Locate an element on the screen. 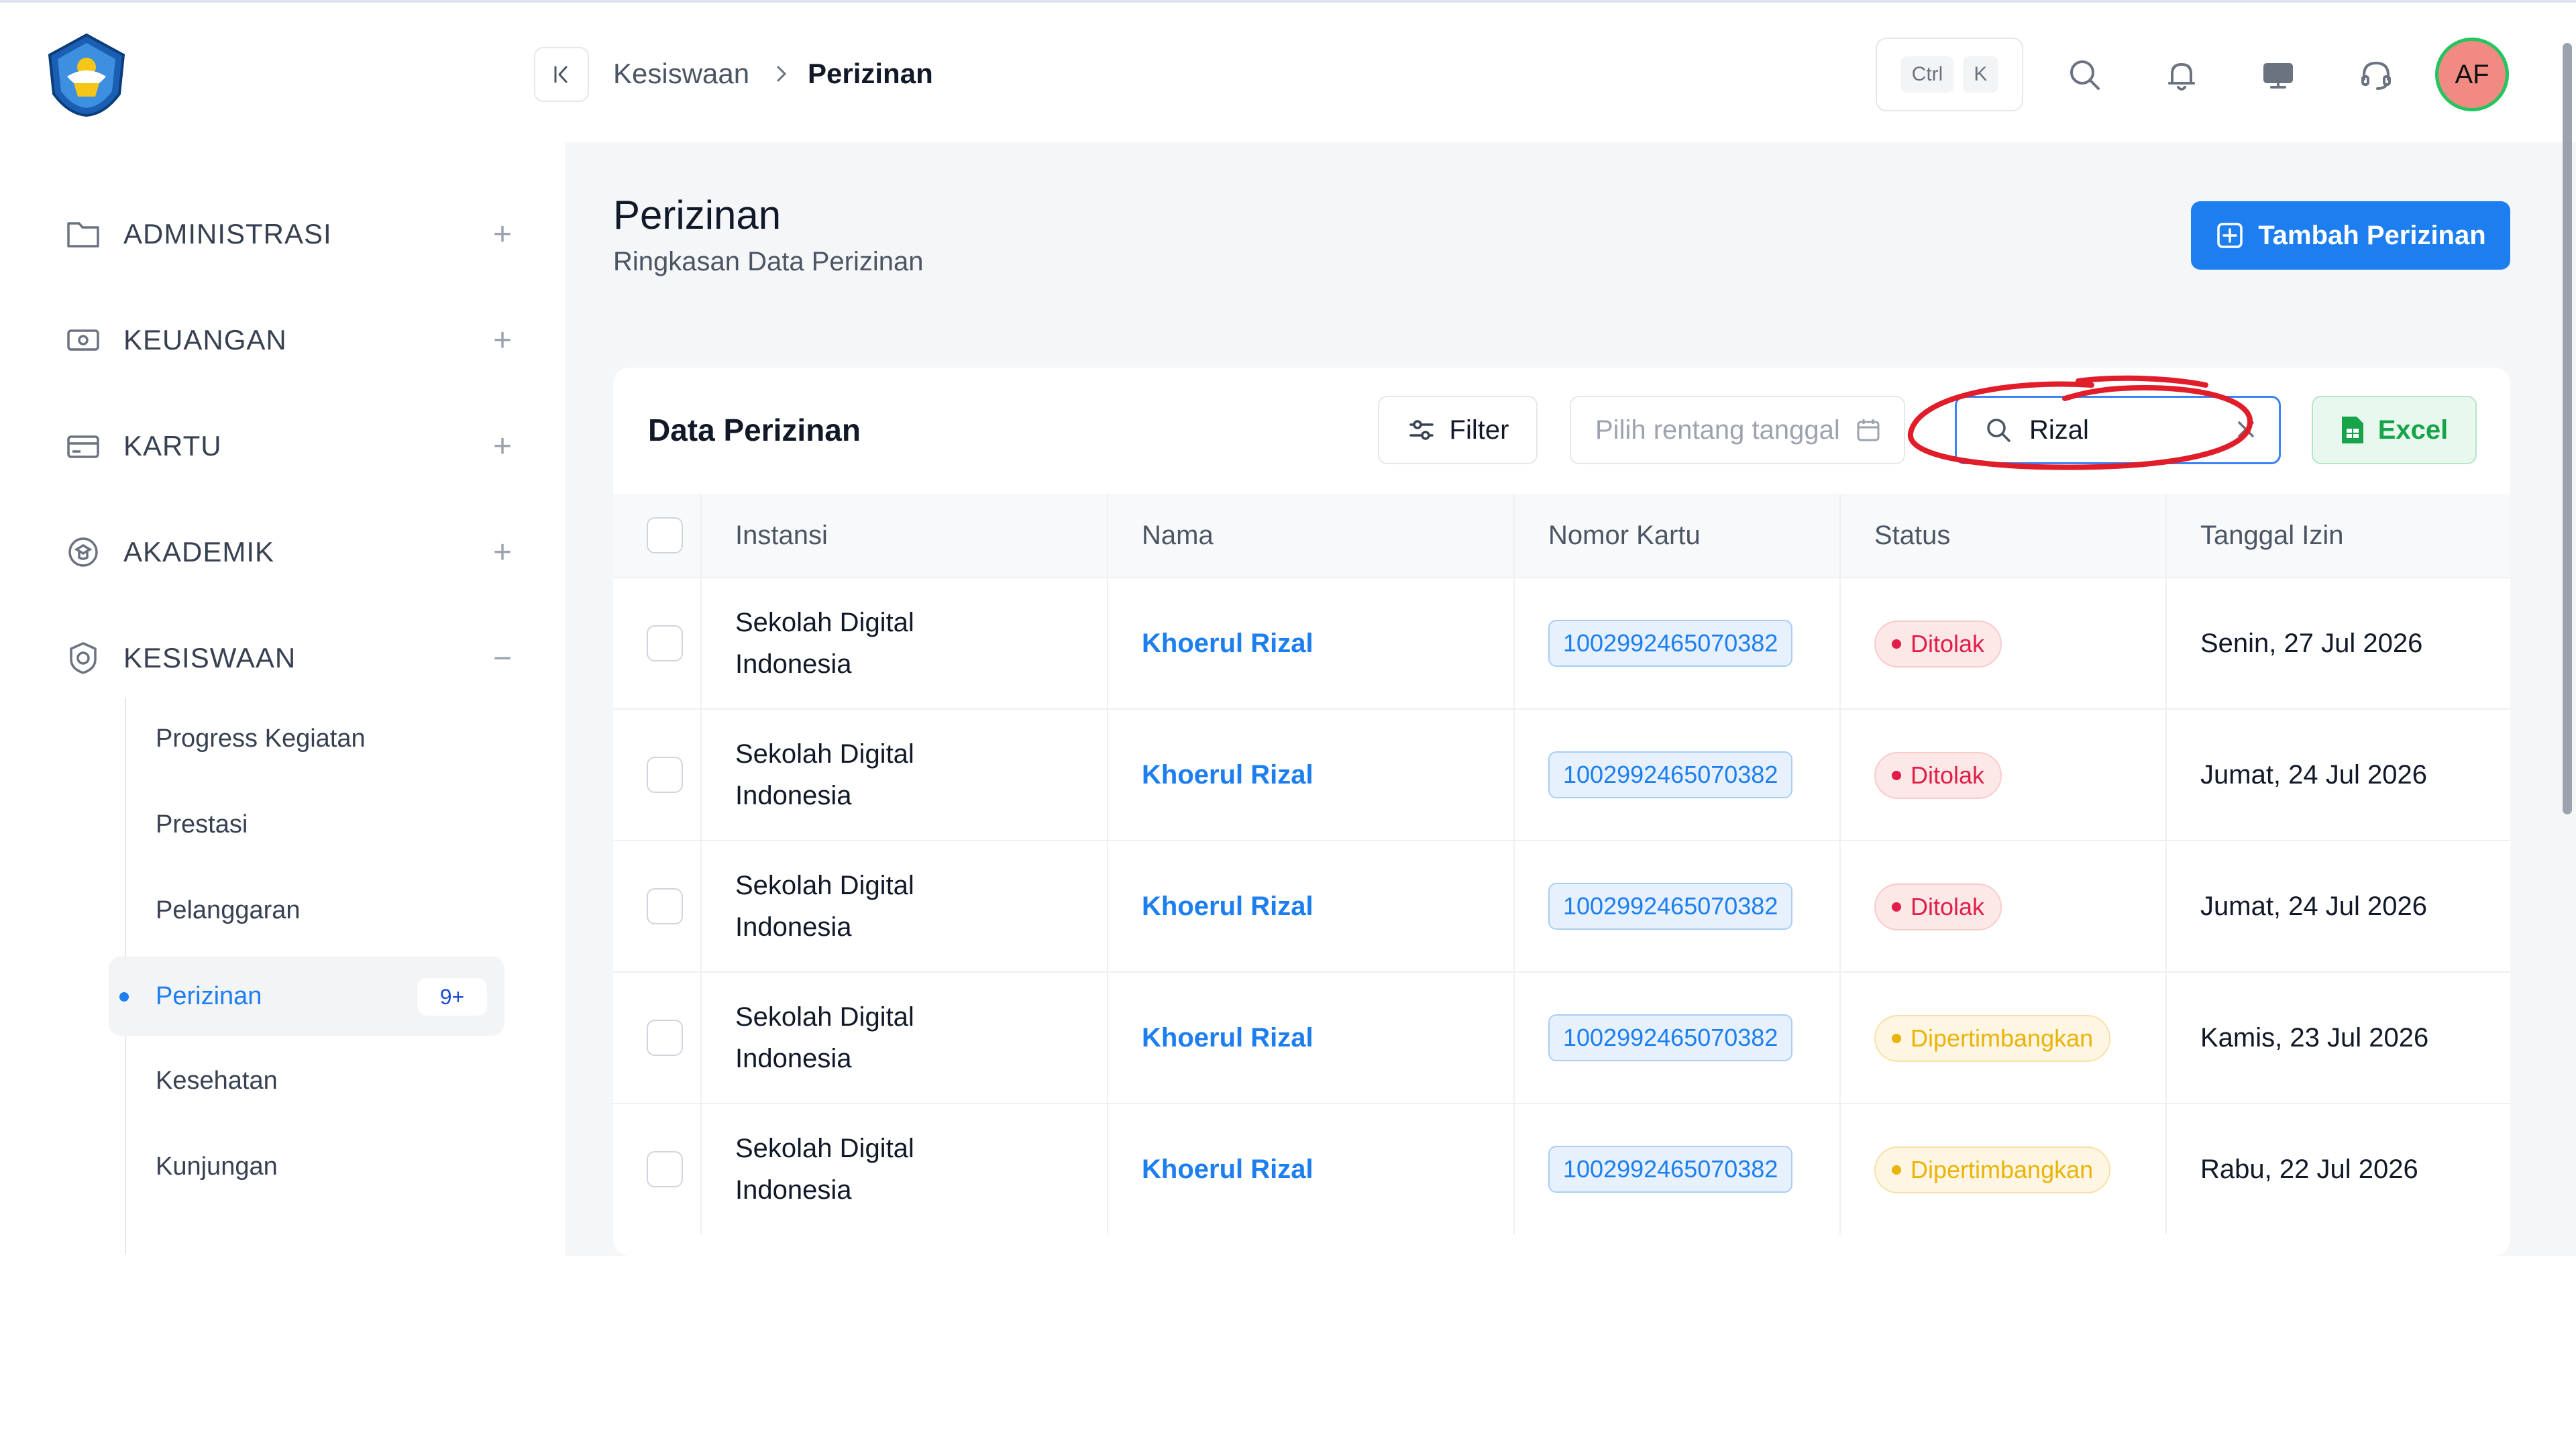  cell-tanggal: Kamis, 23 Jul 2026 is located at coordinates (2338, 1037).